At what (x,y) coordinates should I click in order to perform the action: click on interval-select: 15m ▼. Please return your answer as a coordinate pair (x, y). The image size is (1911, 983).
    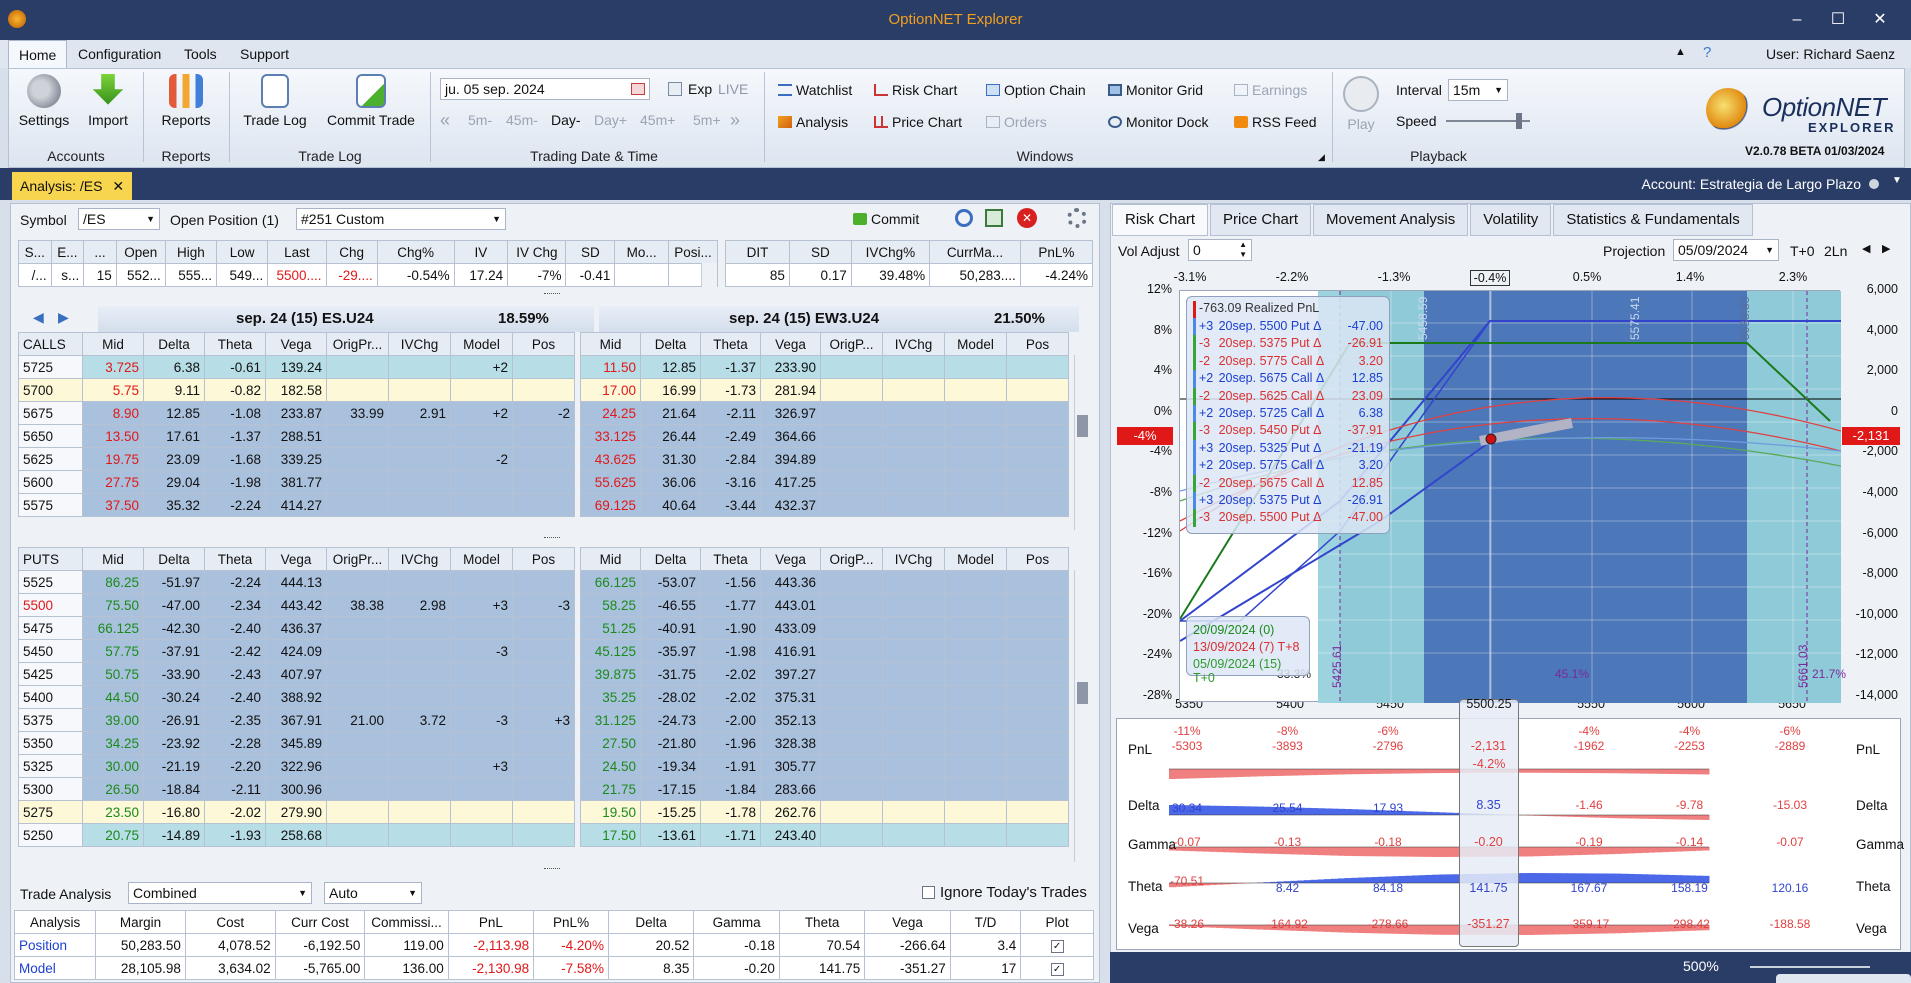
    Looking at the image, I should click on (1478, 90).